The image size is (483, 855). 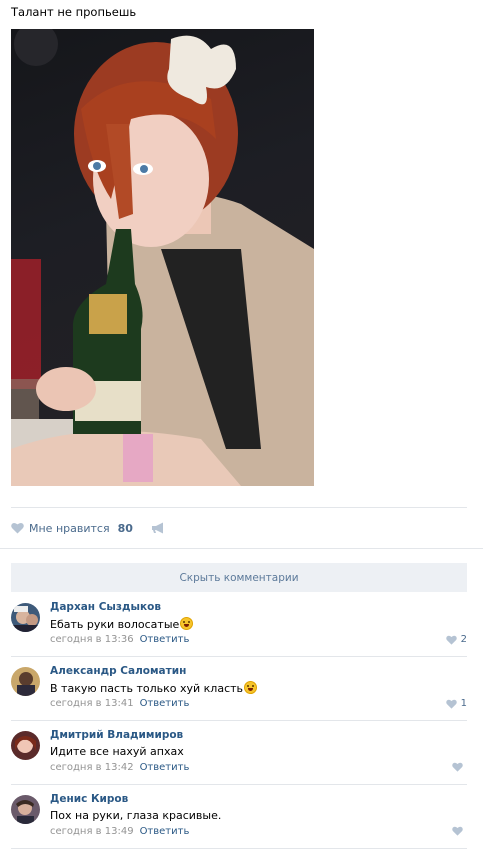 I want to click on share-button, so click(x=158, y=528).